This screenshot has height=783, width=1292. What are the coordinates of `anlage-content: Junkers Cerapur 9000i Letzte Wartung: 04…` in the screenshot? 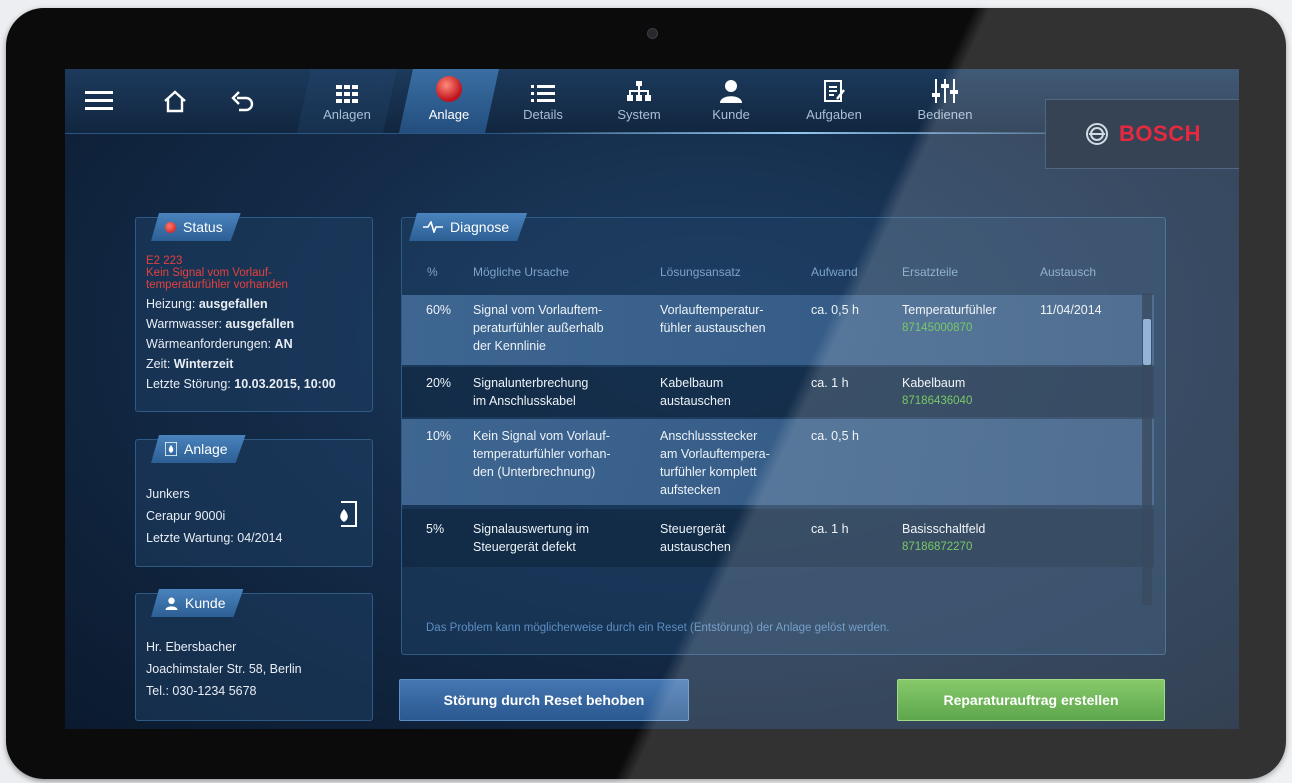 It's located at (214, 516).